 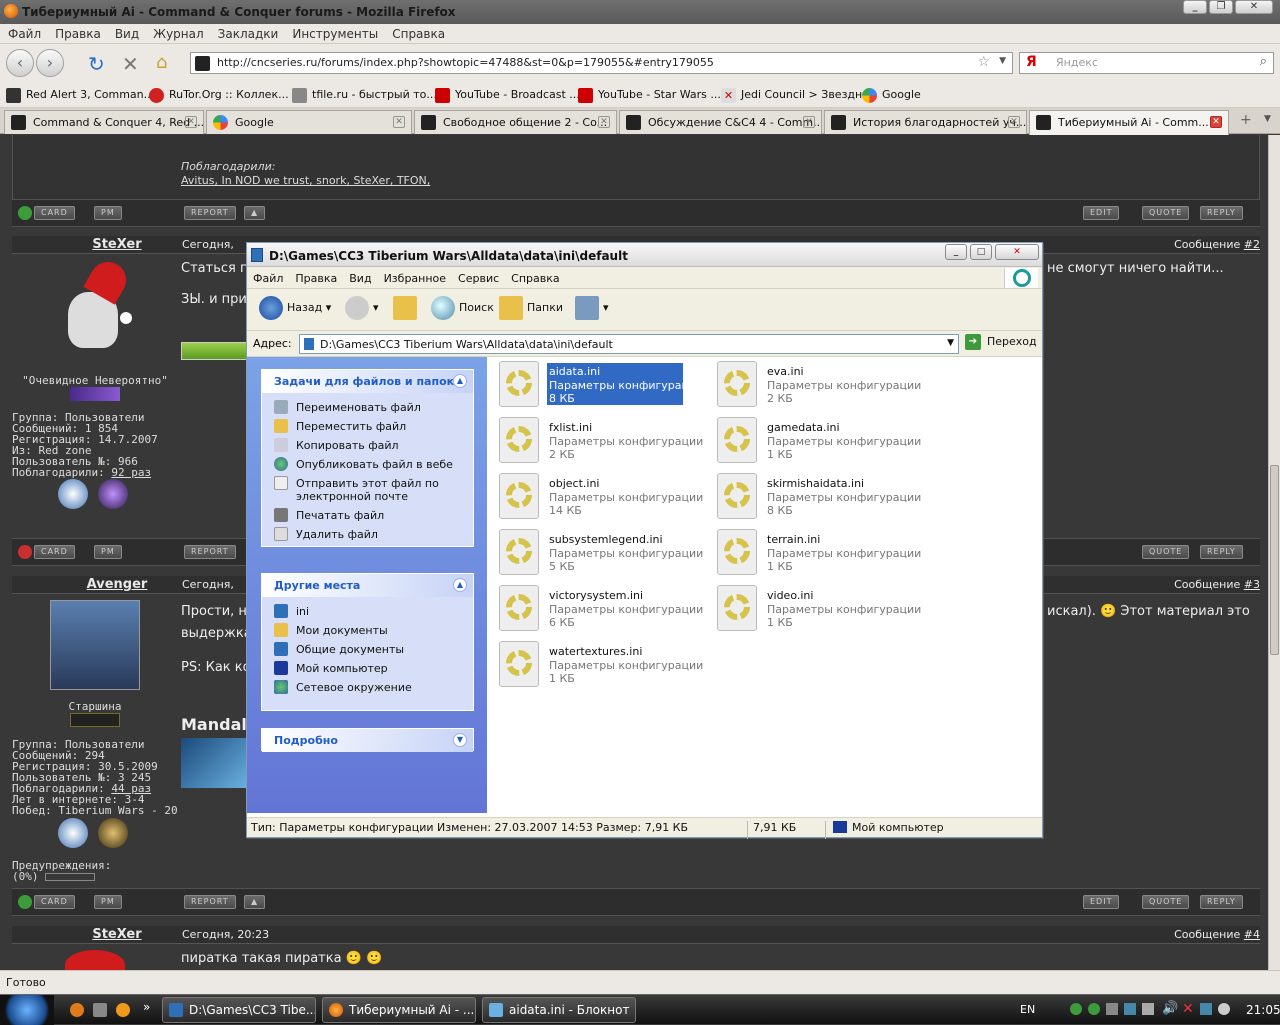 I want to click on tab: Command & Conquer 4, Red ... ✕, so click(x=104, y=122).